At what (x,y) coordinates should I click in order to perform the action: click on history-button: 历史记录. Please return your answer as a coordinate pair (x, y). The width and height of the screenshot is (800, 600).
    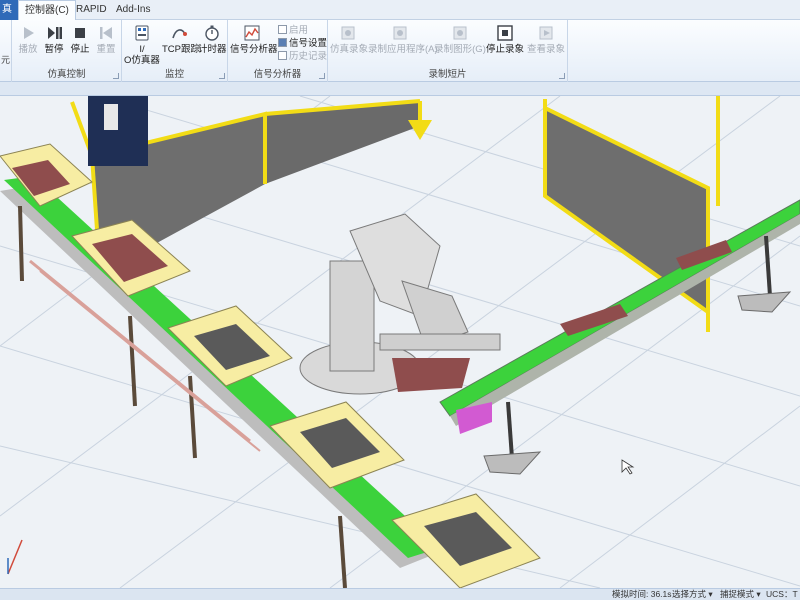
    Looking at the image, I should click on (302, 57).